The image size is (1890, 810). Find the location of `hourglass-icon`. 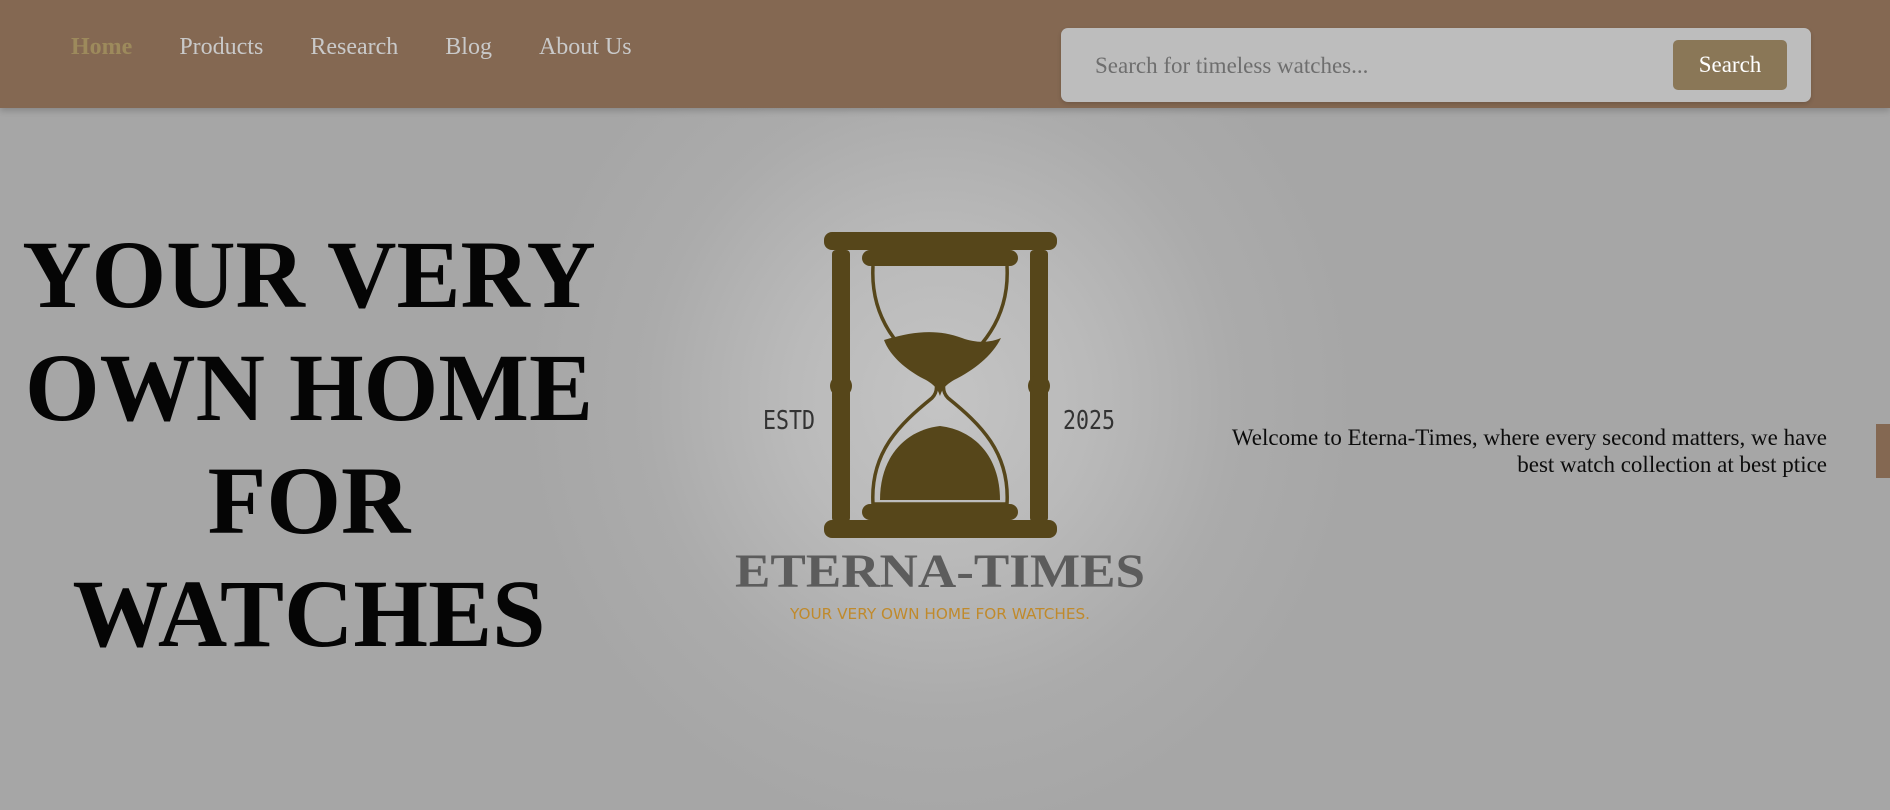

hourglass-icon is located at coordinates (940, 385).